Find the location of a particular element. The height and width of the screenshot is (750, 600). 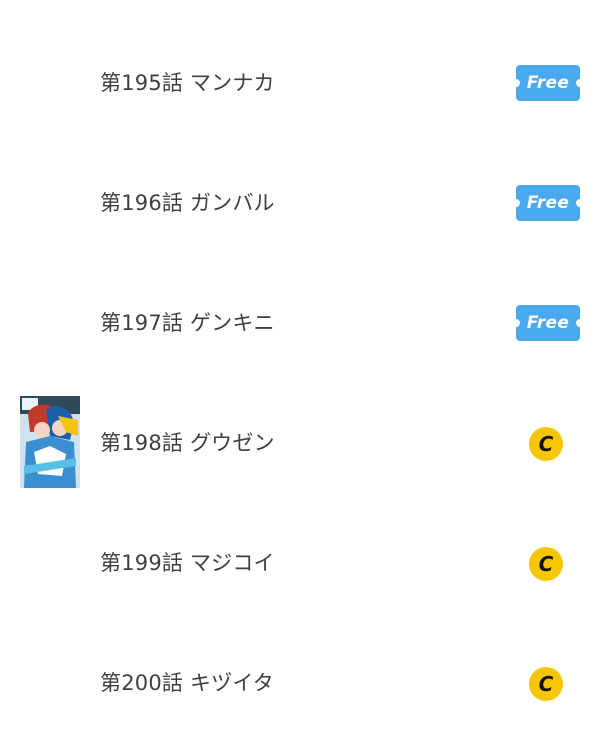

cover-thumbnail is located at coordinates (50, 442).